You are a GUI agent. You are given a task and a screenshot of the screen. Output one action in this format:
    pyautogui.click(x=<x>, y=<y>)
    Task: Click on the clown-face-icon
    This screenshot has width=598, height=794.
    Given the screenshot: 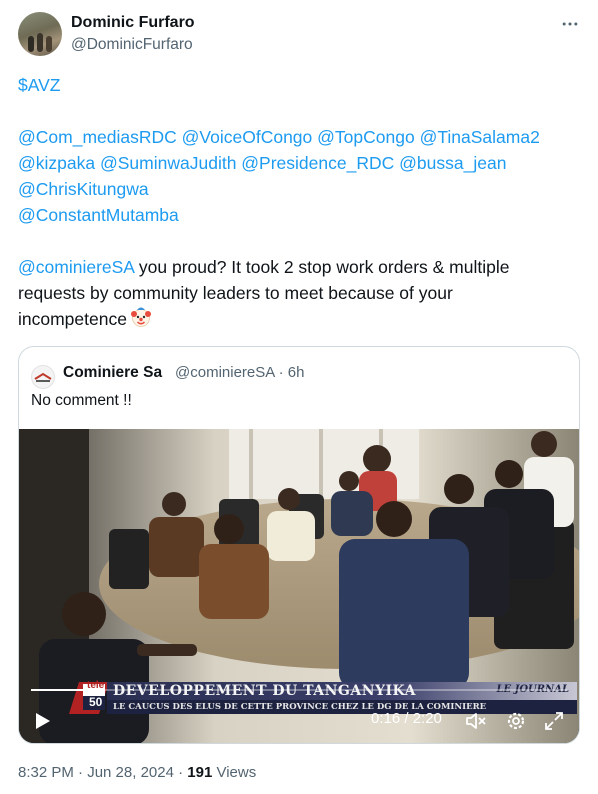 What is the action you would take?
    pyautogui.click(x=140, y=317)
    